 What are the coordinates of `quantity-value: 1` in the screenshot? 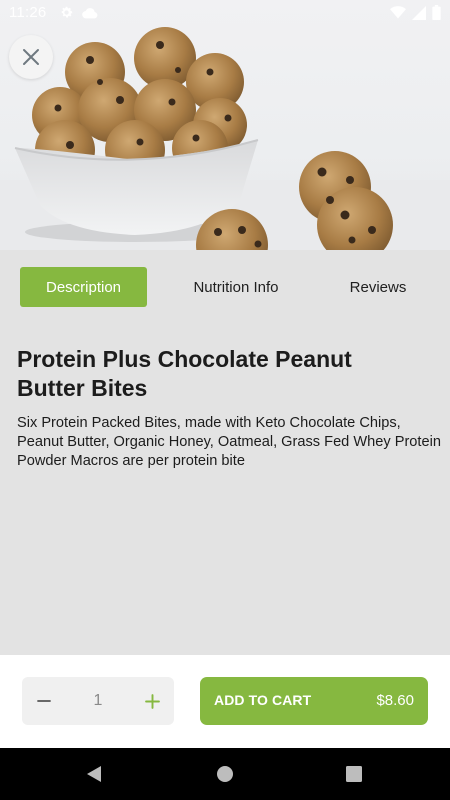 It's located at (98, 700).